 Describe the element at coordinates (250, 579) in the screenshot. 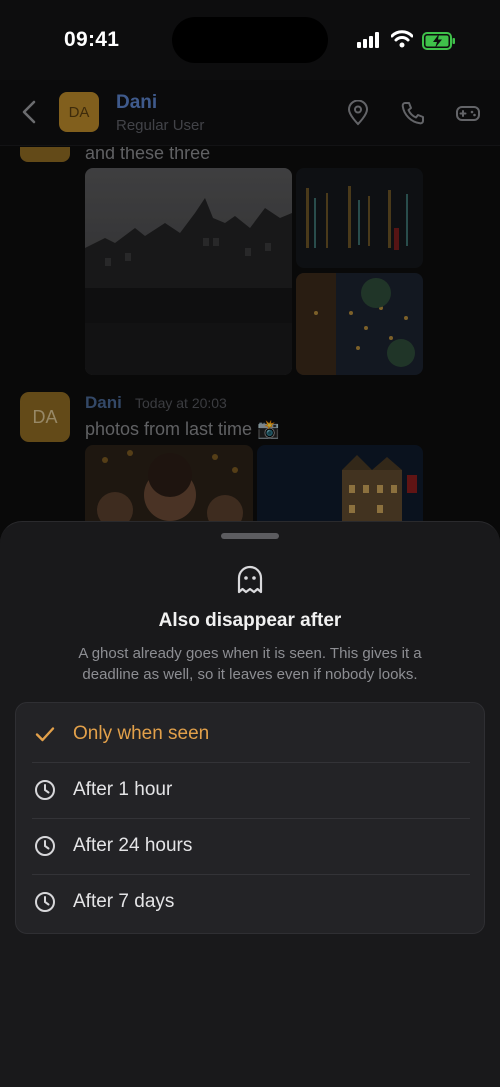

I see `ghost-icon` at that location.